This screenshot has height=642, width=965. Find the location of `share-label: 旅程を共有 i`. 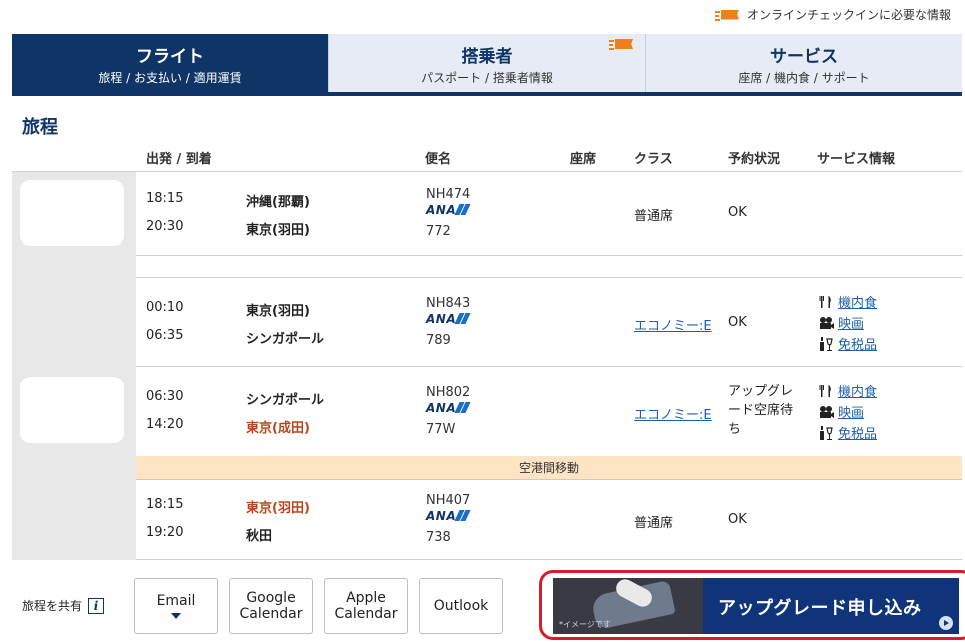

share-label: 旅程を共有 i is located at coordinates (63, 605).